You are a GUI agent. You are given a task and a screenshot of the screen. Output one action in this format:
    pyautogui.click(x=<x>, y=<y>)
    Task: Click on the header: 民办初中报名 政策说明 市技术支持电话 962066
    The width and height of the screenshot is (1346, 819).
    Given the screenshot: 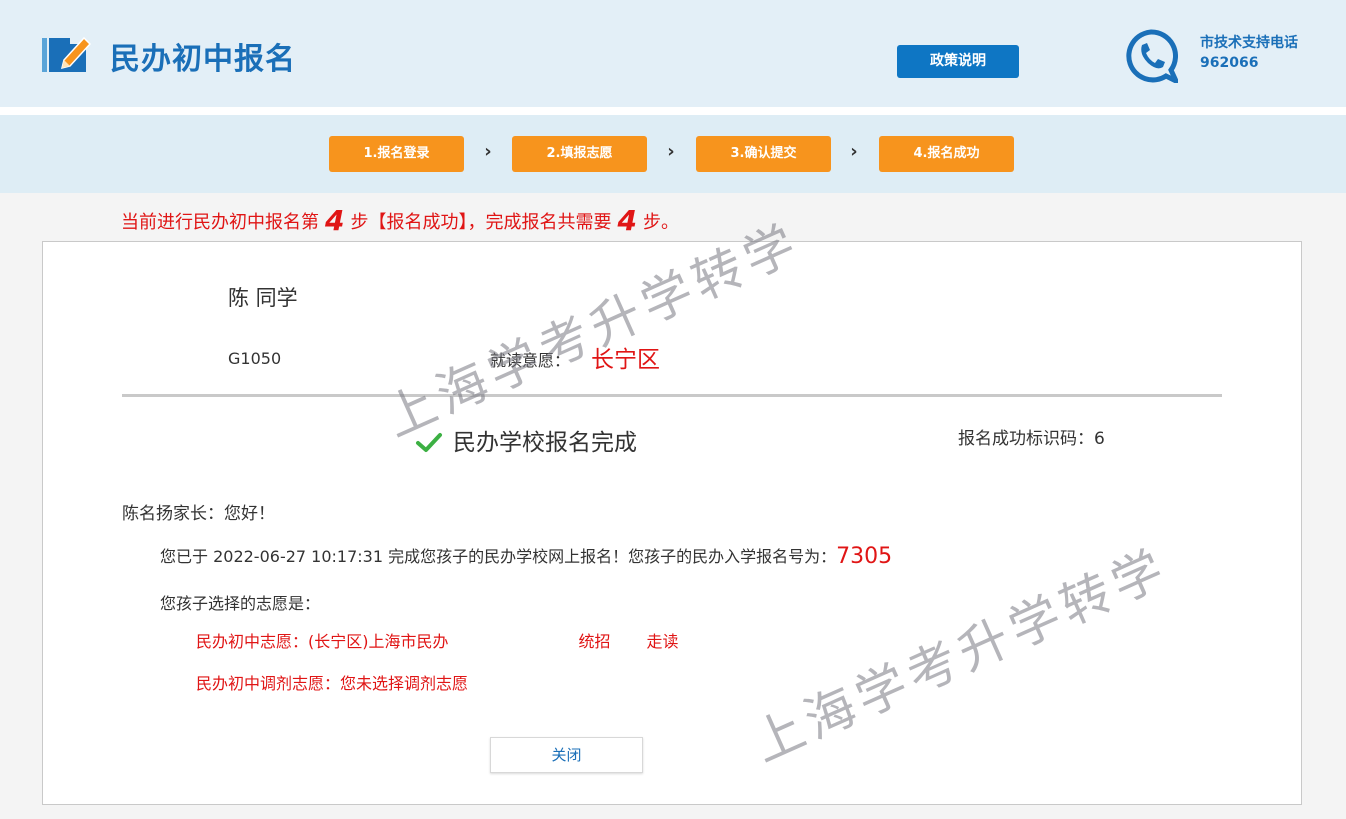 What is the action you would take?
    pyautogui.click(x=673, y=53)
    